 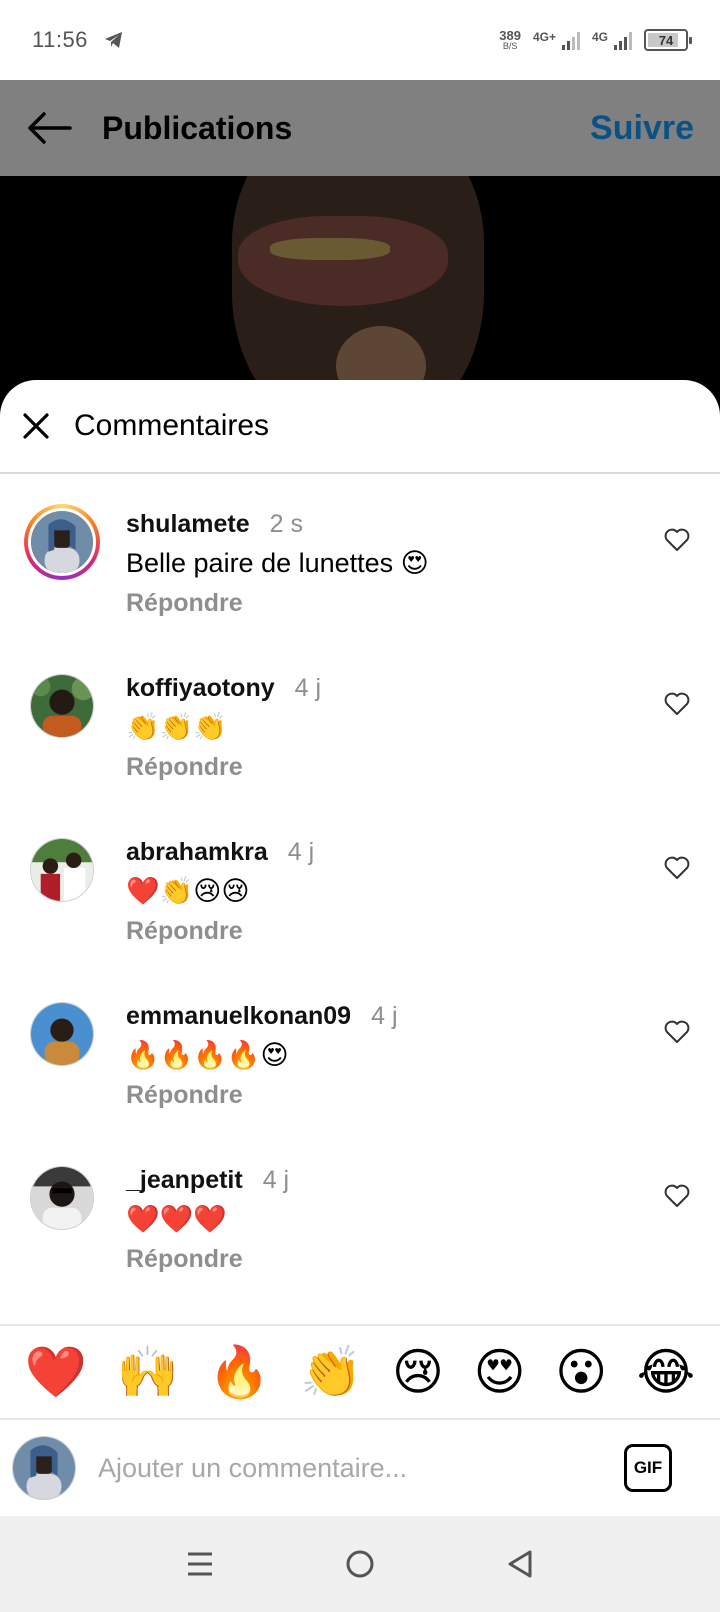 I want to click on recent-apps-button, so click(x=200, y=1564).